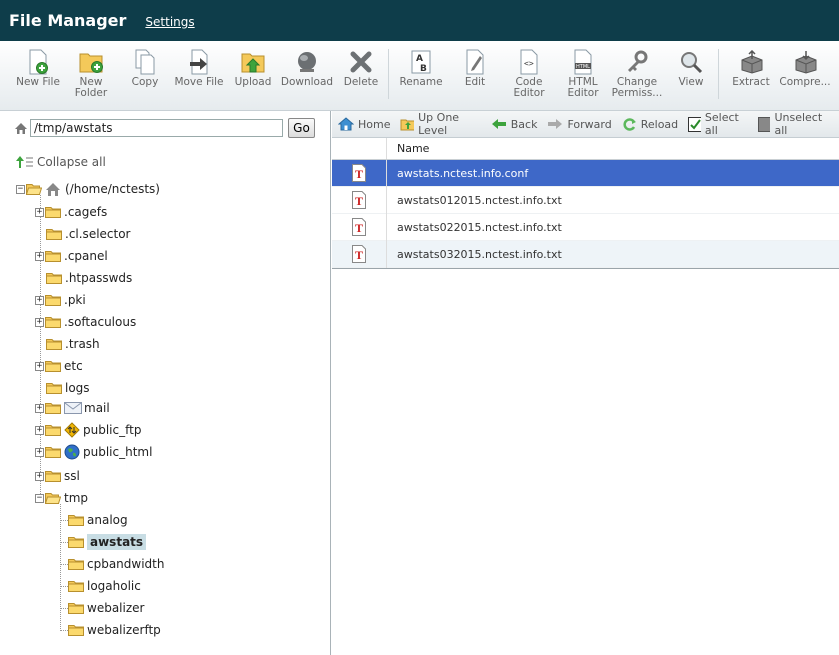 The height and width of the screenshot is (655, 839). Describe the element at coordinates (104, 586) in the screenshot. I see `tree-node-logaholic: logaholic` at that location.